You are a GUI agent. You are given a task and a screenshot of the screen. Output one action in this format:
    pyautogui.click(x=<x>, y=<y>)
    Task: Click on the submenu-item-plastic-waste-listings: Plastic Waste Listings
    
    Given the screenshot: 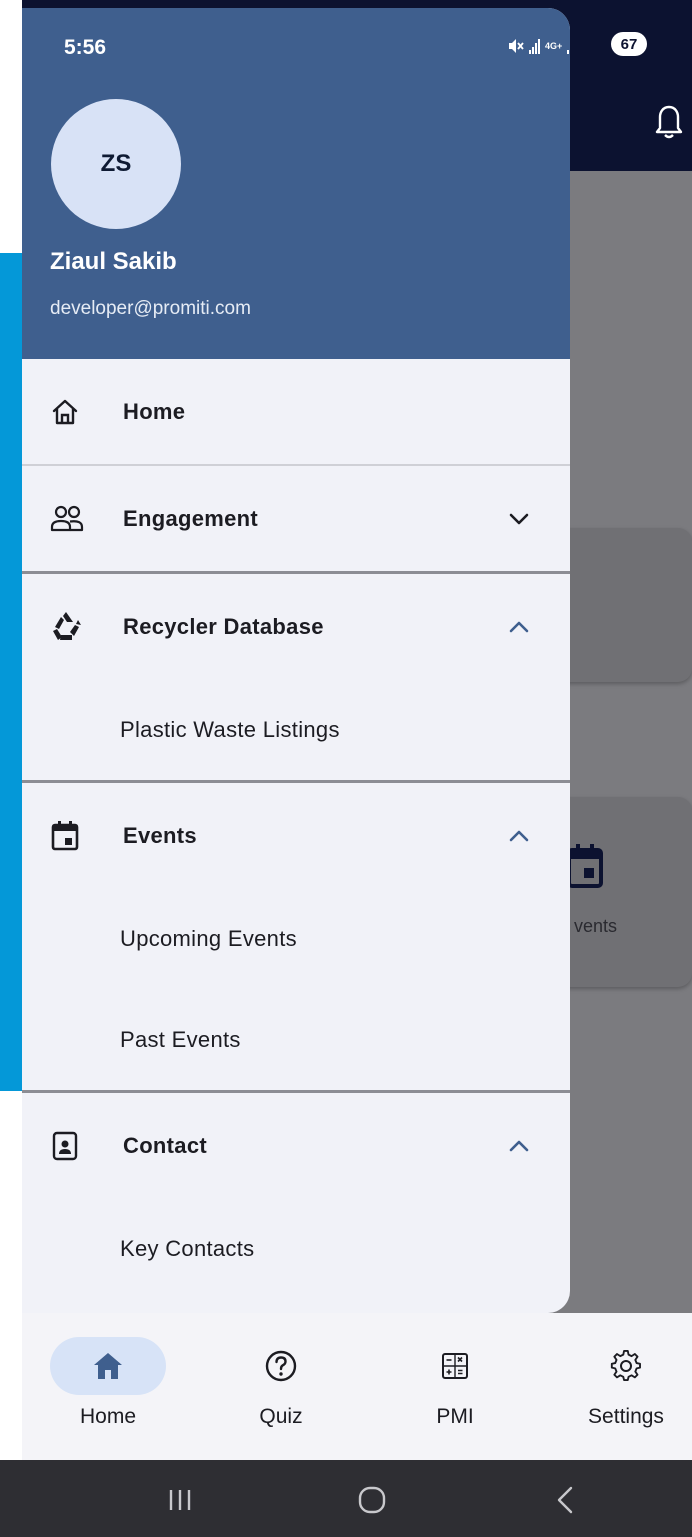 What is the action you would take?
    pyautogui.click(x=296, y=729)
    